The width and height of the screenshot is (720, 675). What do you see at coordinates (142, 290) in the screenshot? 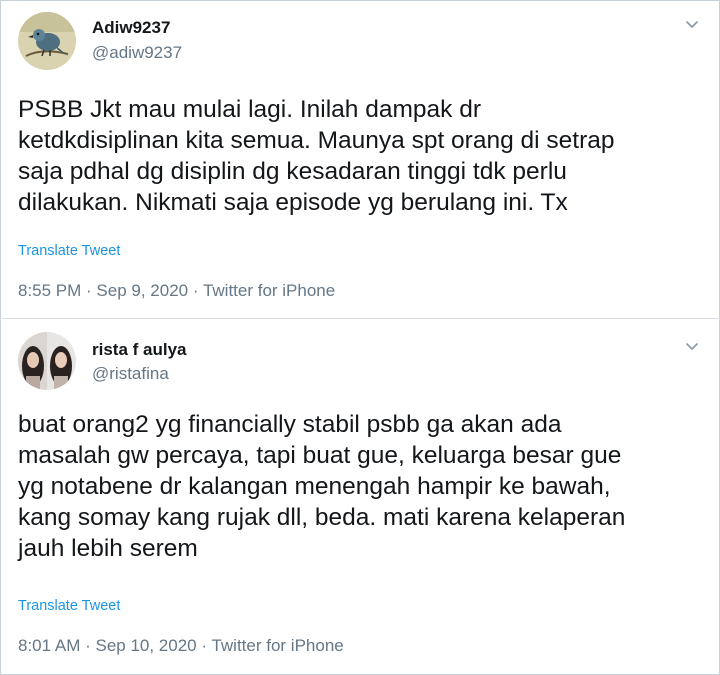
I see `tweet-date: Sep 9, 2020` at bounding box center [142, 290].